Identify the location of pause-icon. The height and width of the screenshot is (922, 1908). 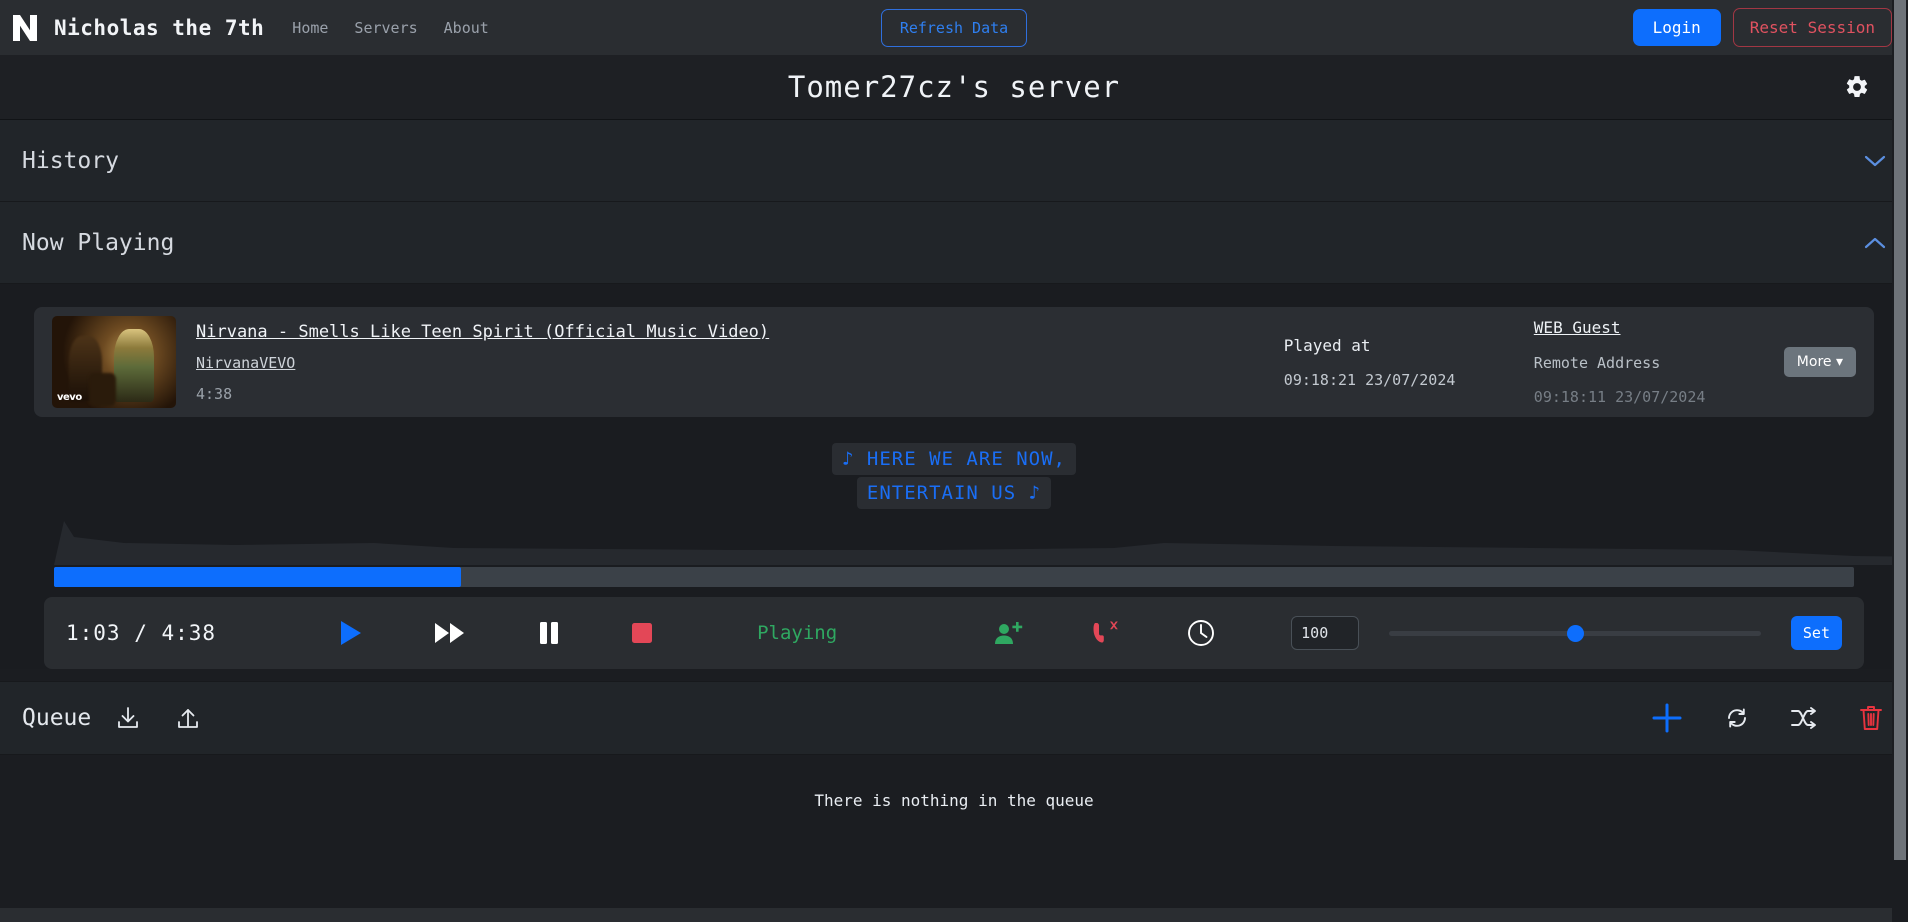
(549, 633).